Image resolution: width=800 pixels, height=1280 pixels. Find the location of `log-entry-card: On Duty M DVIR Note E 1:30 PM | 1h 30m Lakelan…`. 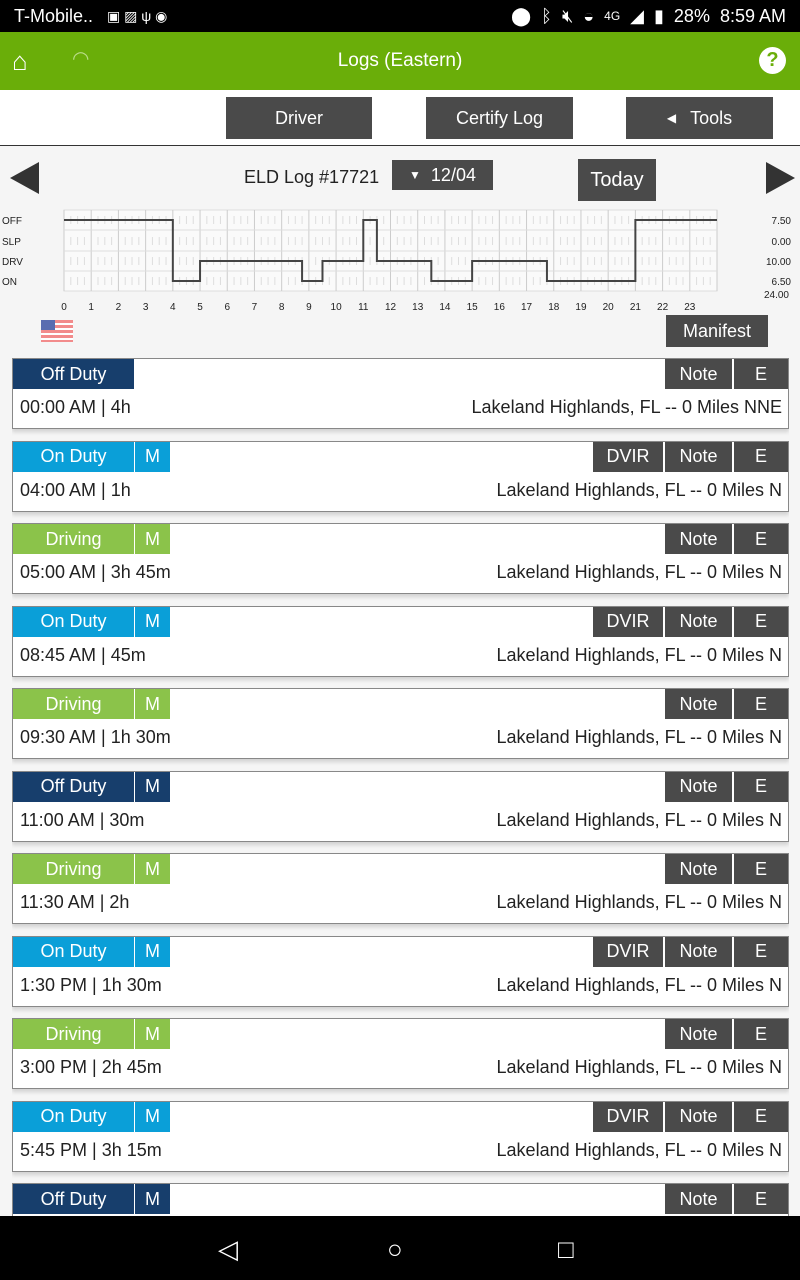

log-entry-card: On Duty M DVIR Note E 1:30 PM | 1h 30m Lakelan… is located at coordinates (400, 971).